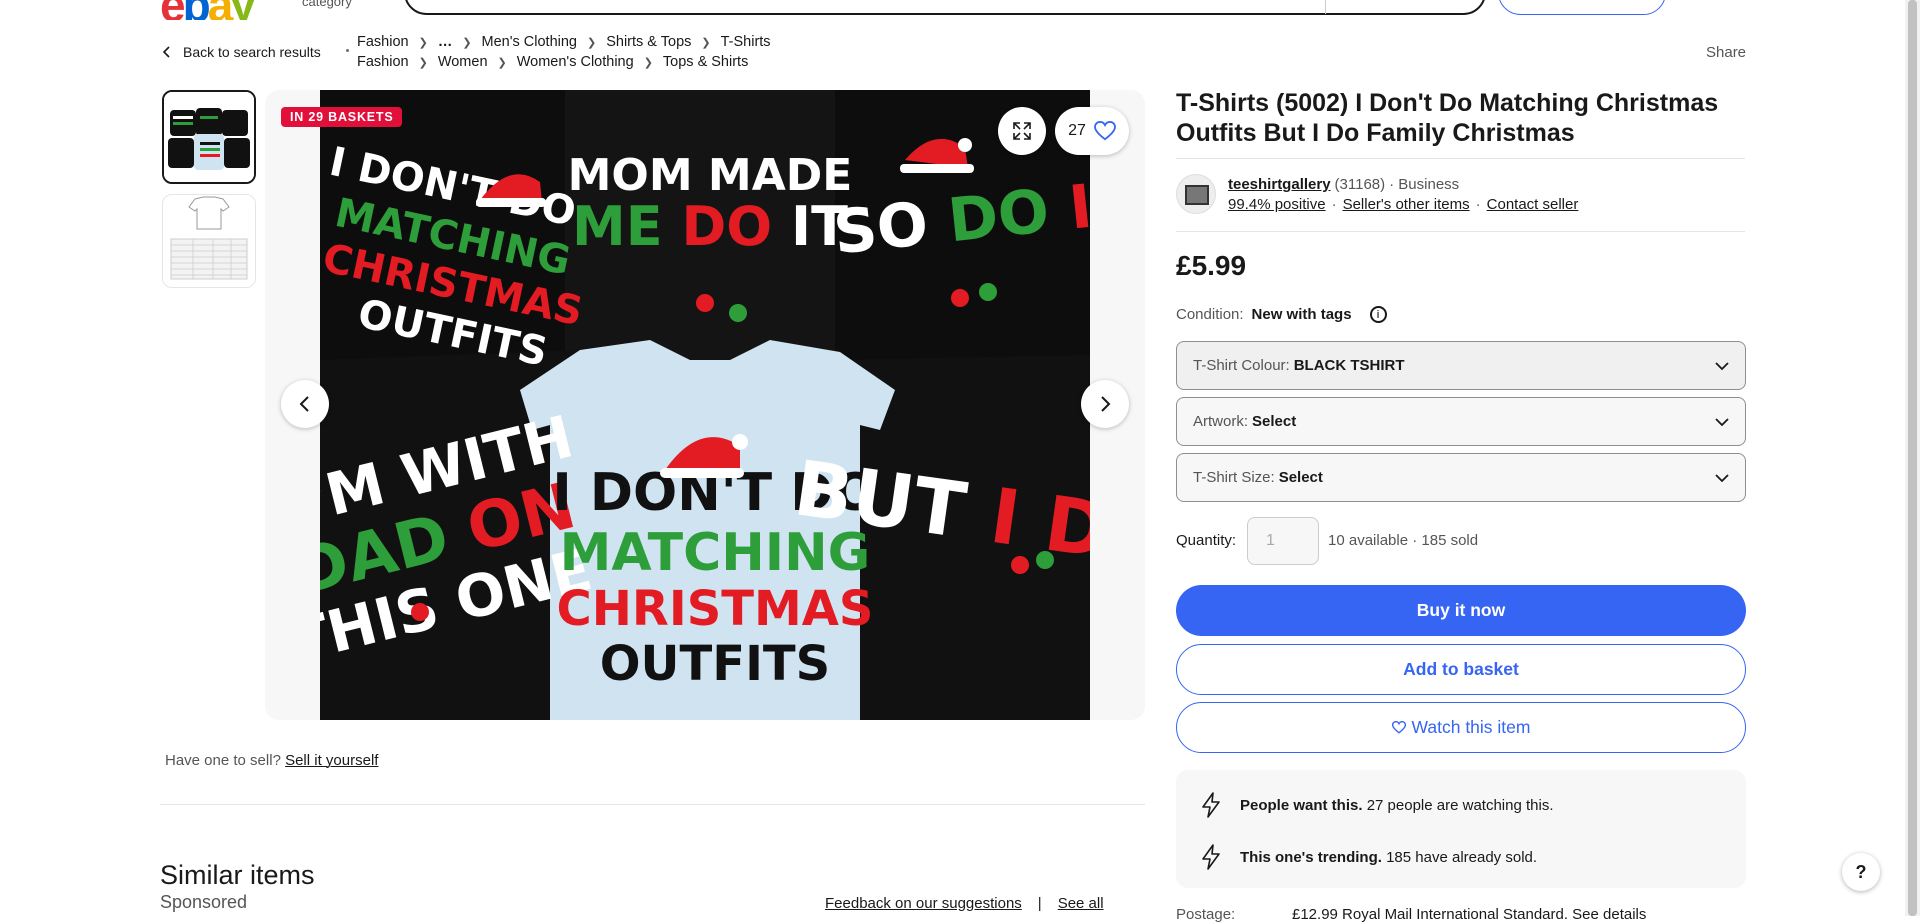 The image size is (1920, 923). I want to click on seller-avatar, so click(1196, 194).